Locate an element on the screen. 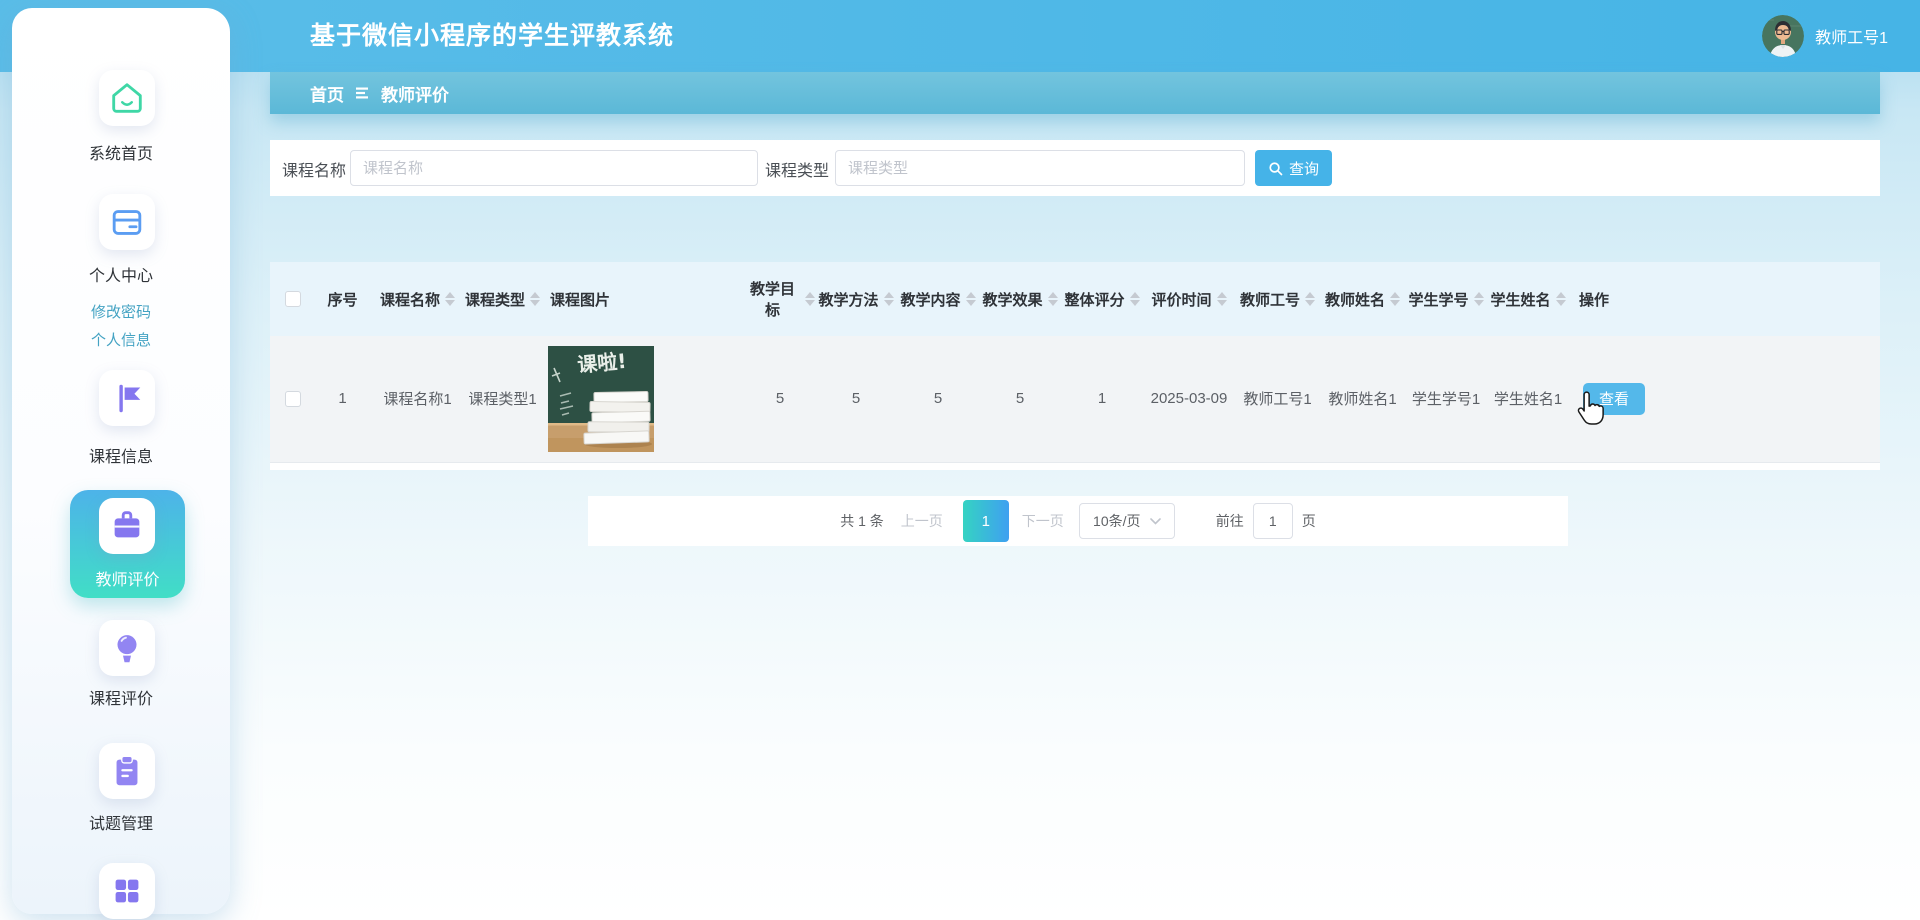 The image size is (1920, 920). column-header-teacher_name: 教师姓名 is located at coordinates (1362, 299).